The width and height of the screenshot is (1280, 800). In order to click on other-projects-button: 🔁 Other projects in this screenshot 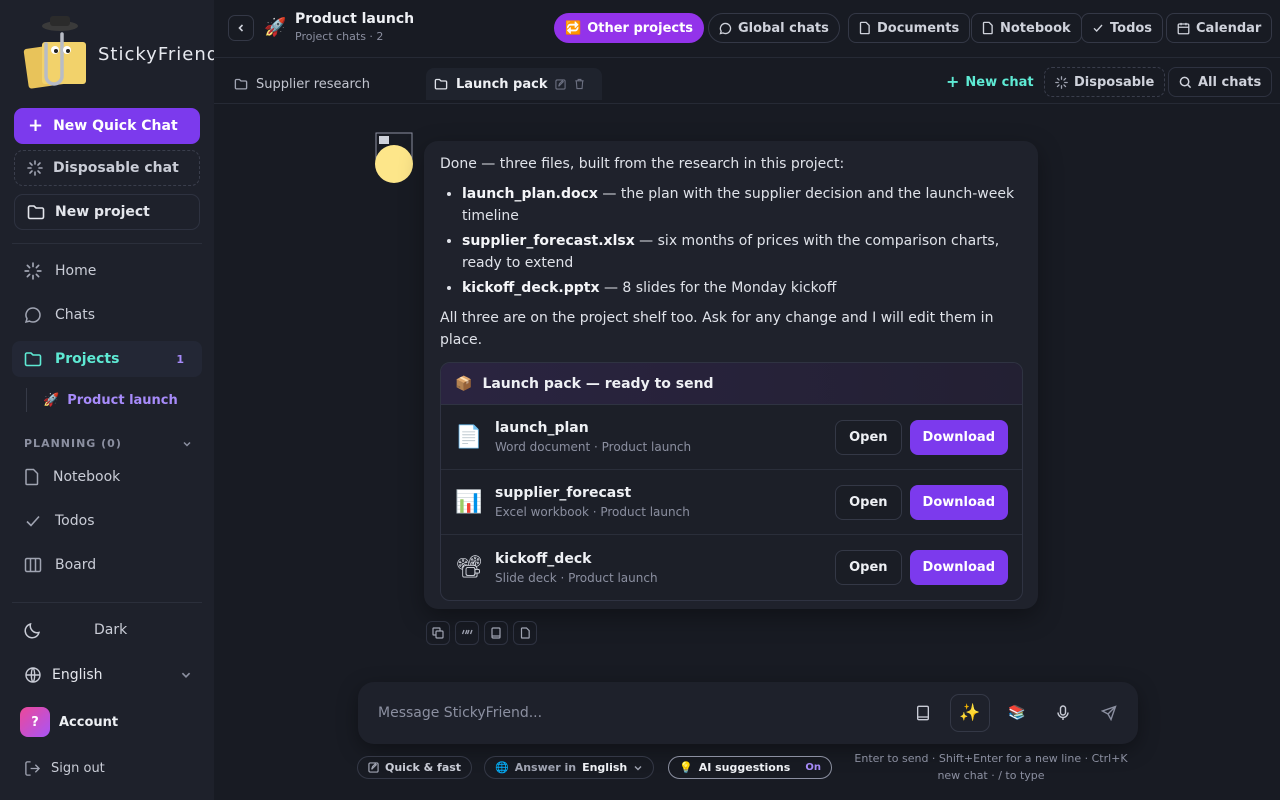, I will do `click(629, 28)`.